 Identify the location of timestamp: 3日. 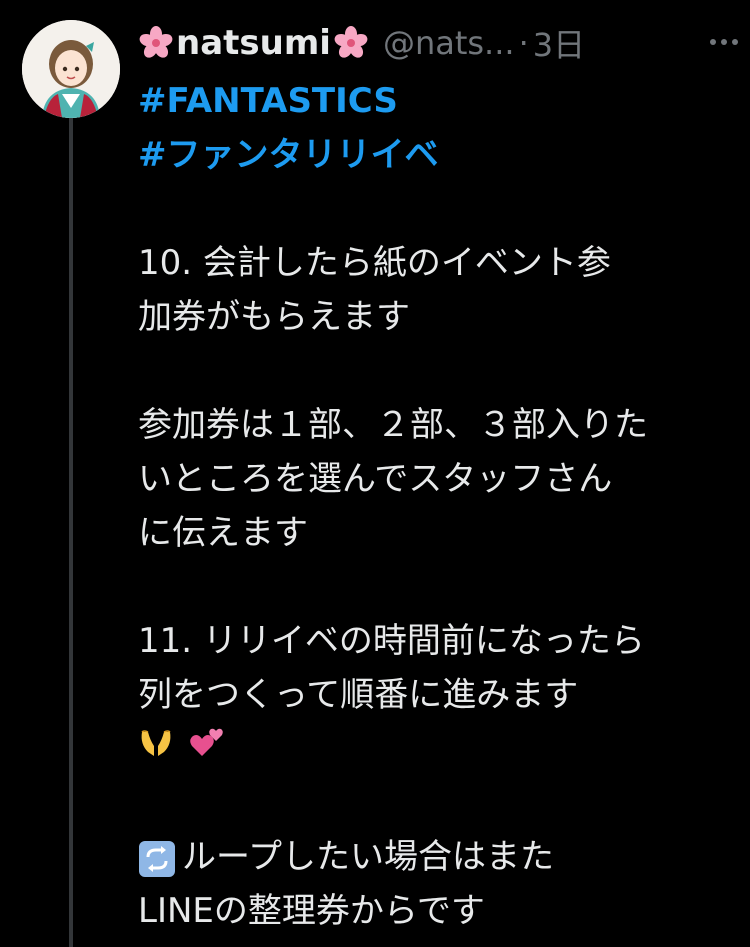
(559, 43).